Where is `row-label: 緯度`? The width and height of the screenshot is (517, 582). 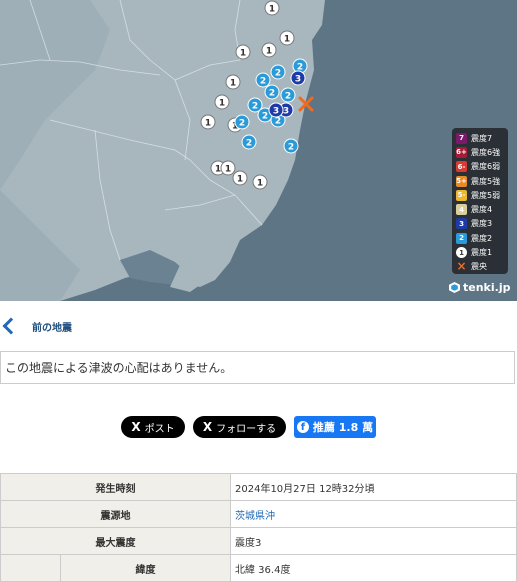
row-label: 緯度 is located at coordinates (145, 568).